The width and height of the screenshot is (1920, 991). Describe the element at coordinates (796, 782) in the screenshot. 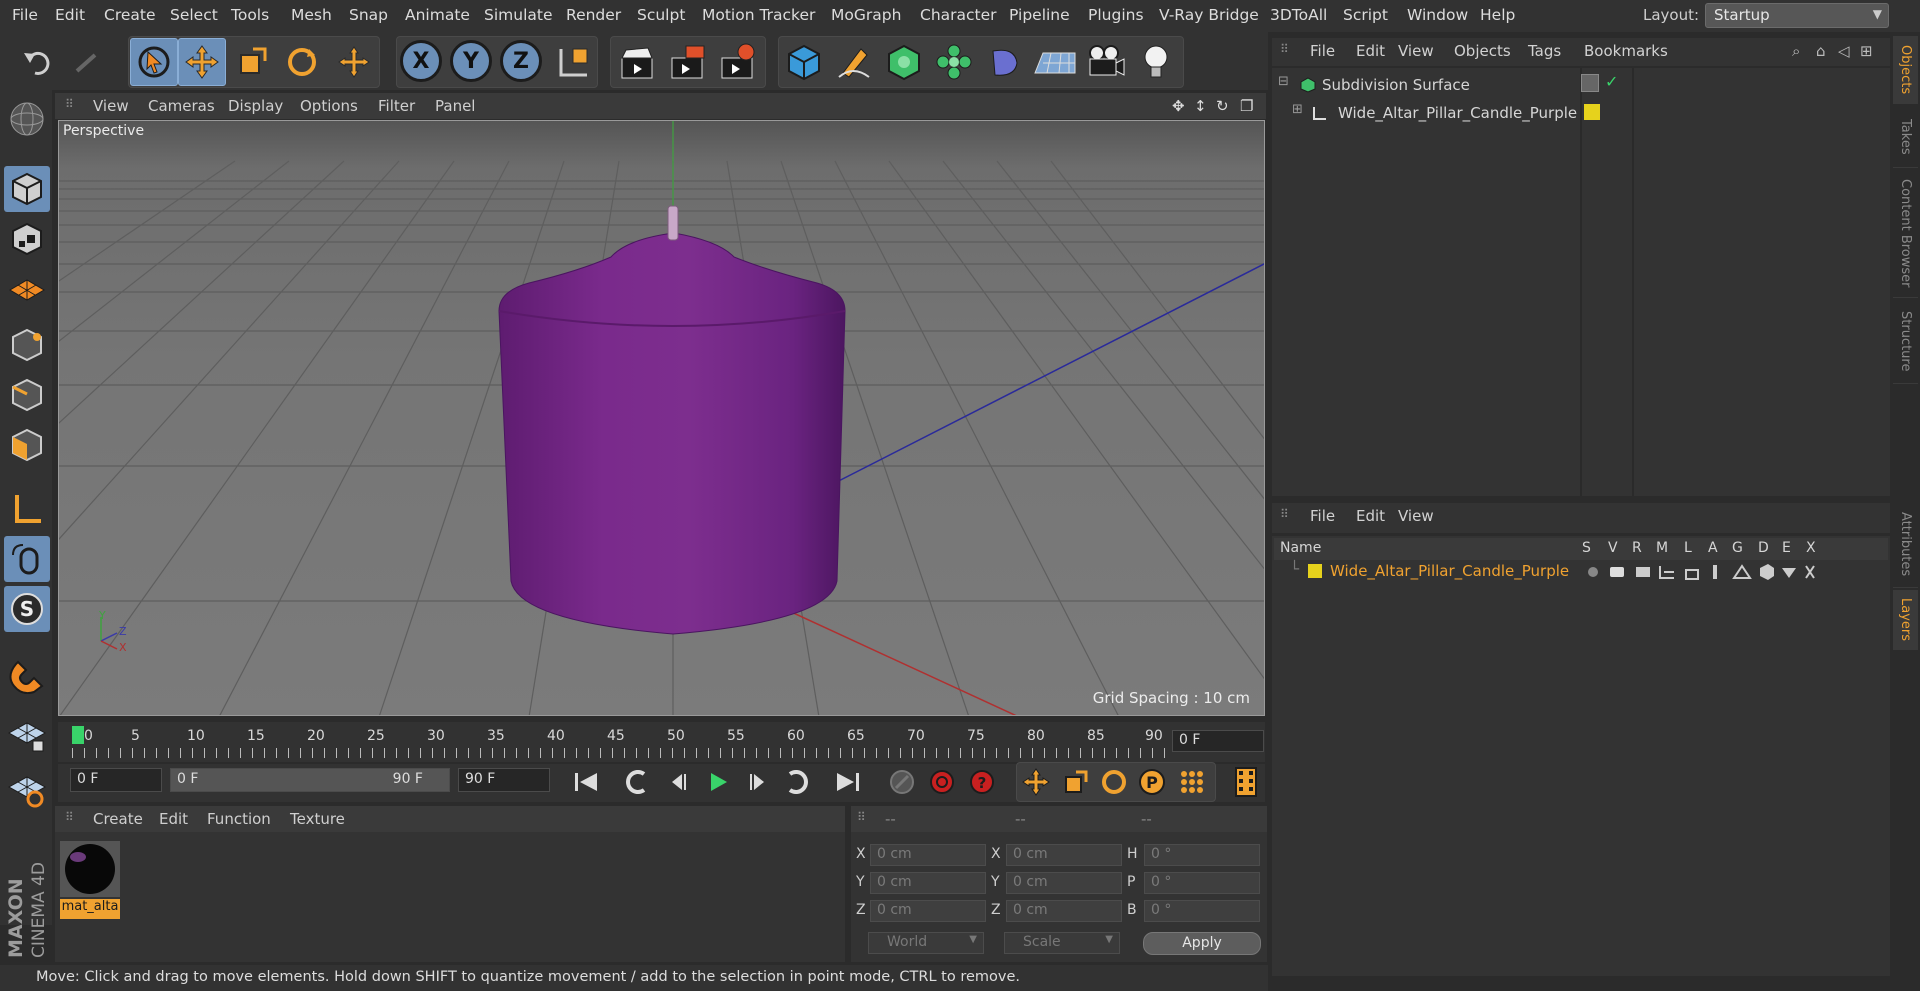

I see `next-key-button` at that location.